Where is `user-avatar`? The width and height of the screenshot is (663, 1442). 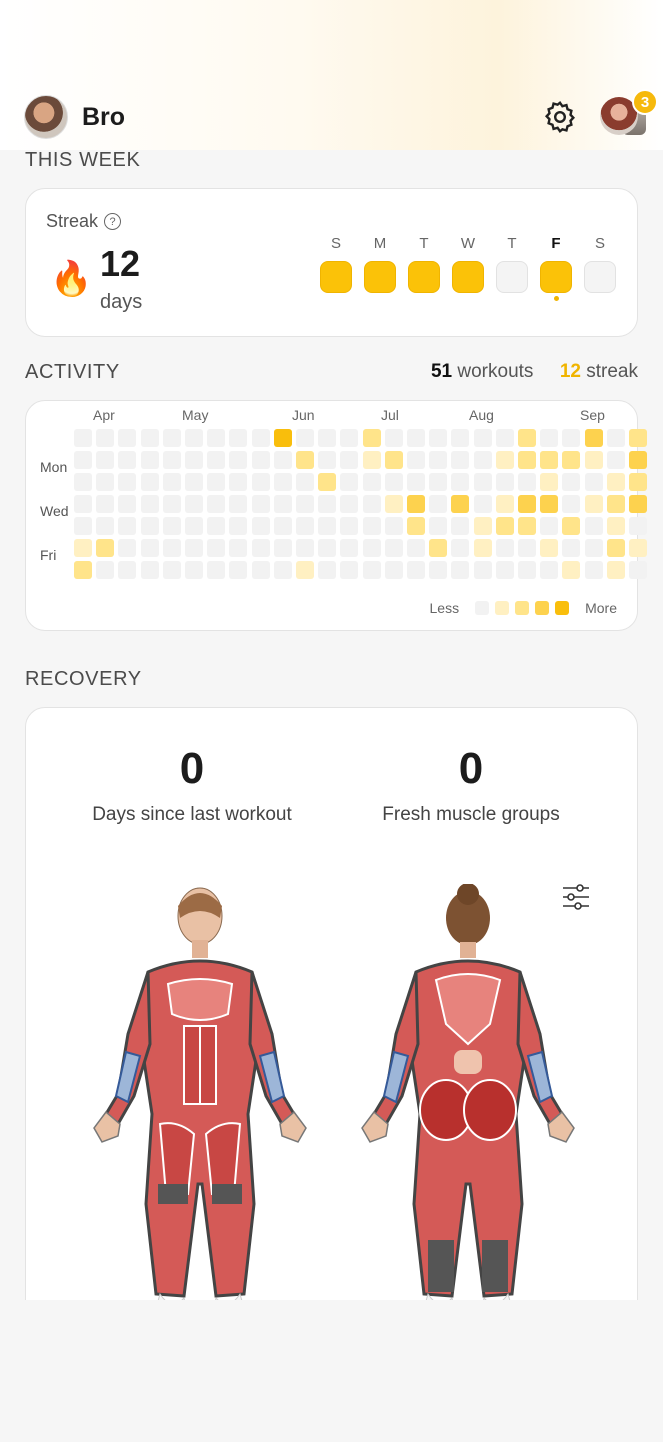
user-avatar is located at coordinates (46, 117).